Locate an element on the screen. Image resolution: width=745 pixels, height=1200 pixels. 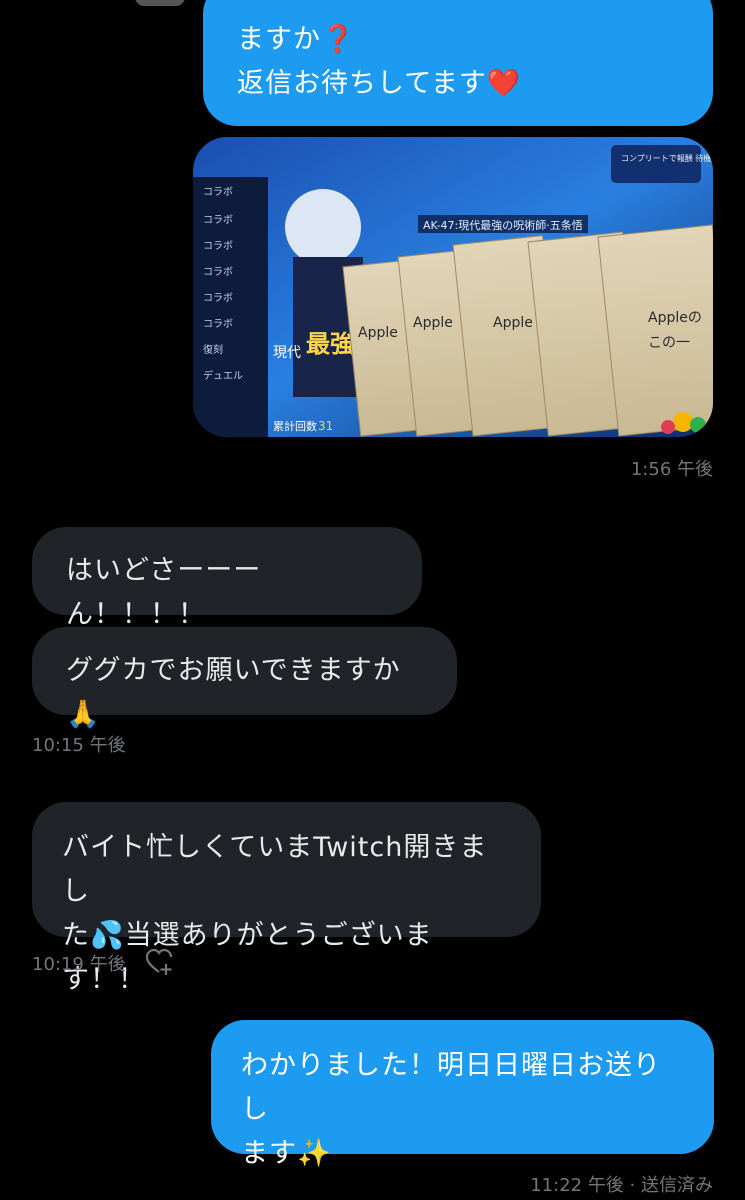
image-counter-label: 累計回数 is located at coordinates (295, 426).